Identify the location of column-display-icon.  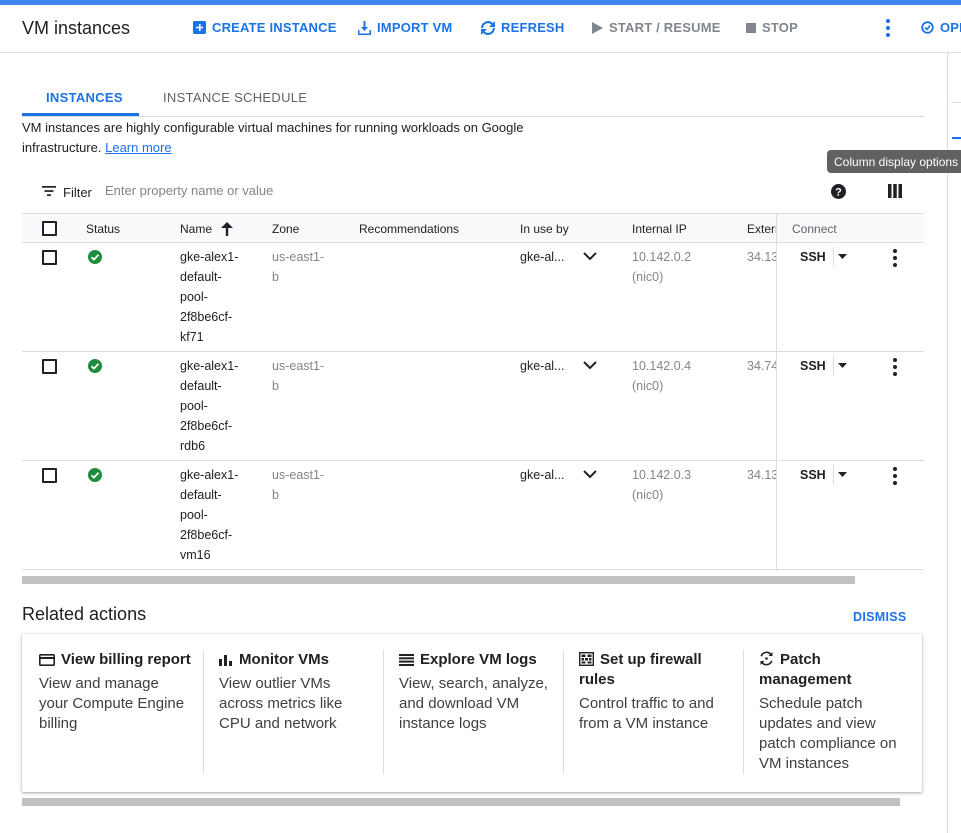
(895, 191).